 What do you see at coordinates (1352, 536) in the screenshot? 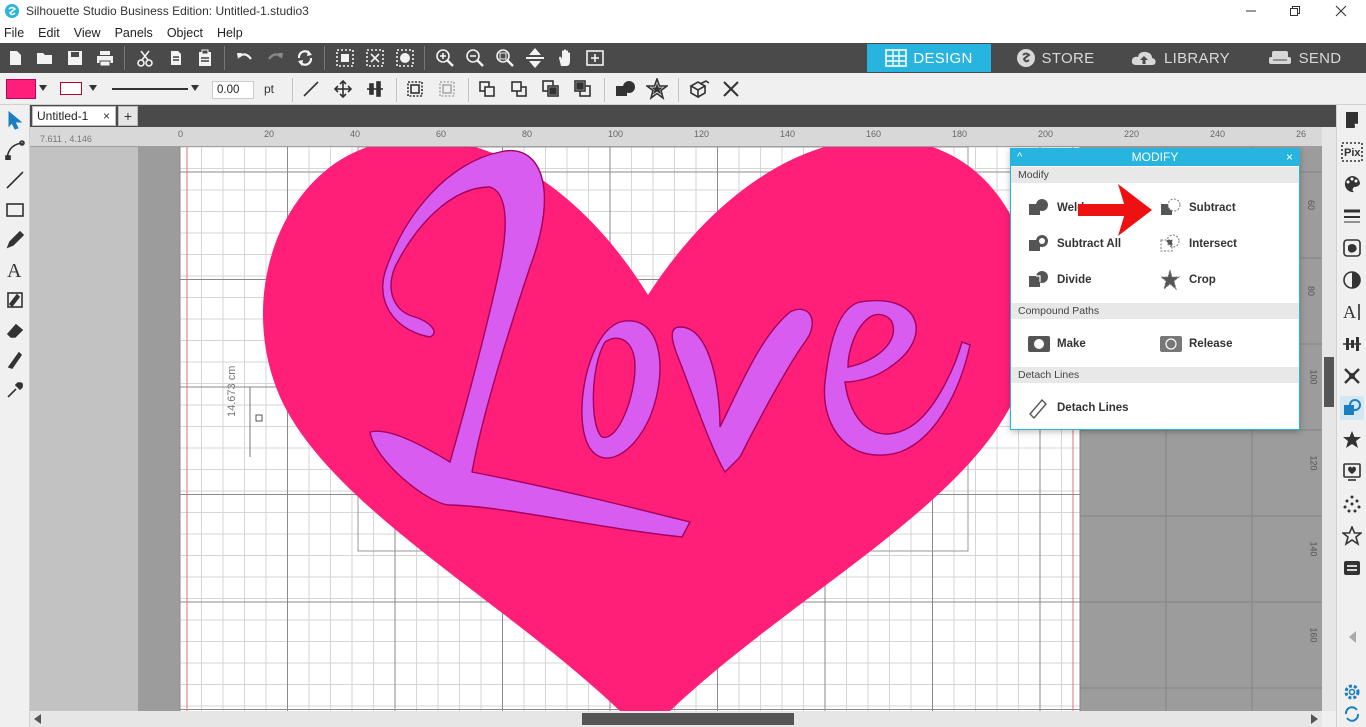
I see `star-icon` at bounding box center [1352, 536].